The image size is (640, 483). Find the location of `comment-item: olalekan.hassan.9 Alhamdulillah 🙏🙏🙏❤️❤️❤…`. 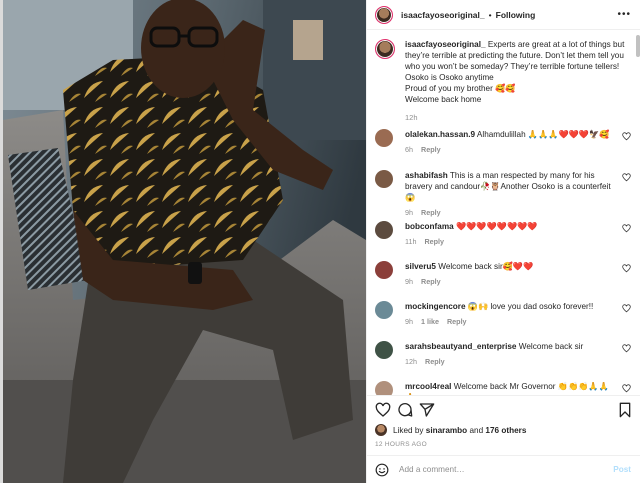

comment-item: olalekan.hassan.9 Alhamdulillah 🙏🙏🙏❤️❤️❤… is located at coordinates (504, 141).